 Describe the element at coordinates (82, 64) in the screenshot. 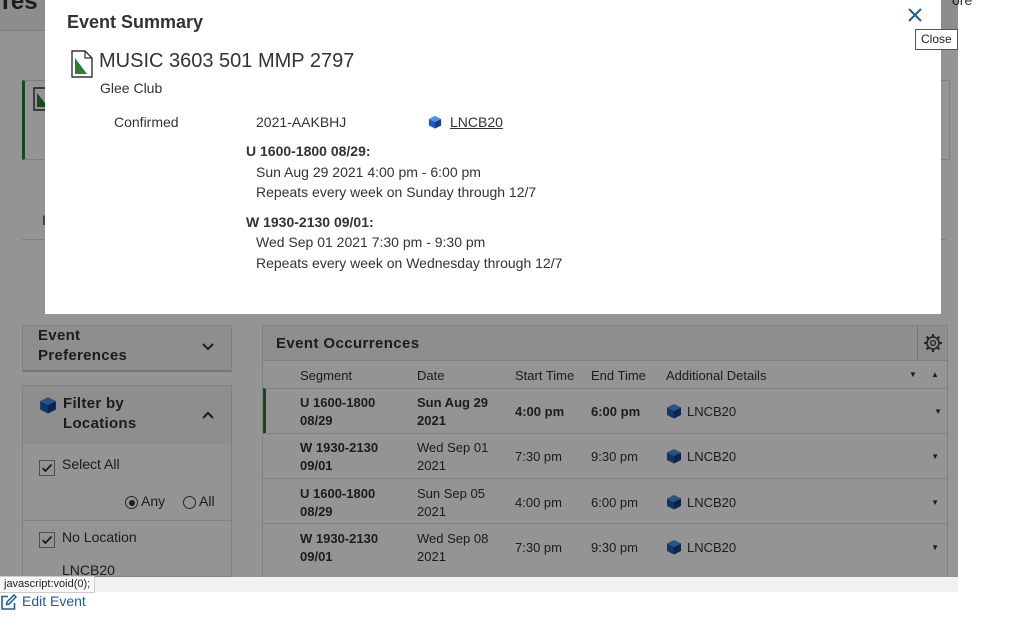

I see `document-icon` at that location.